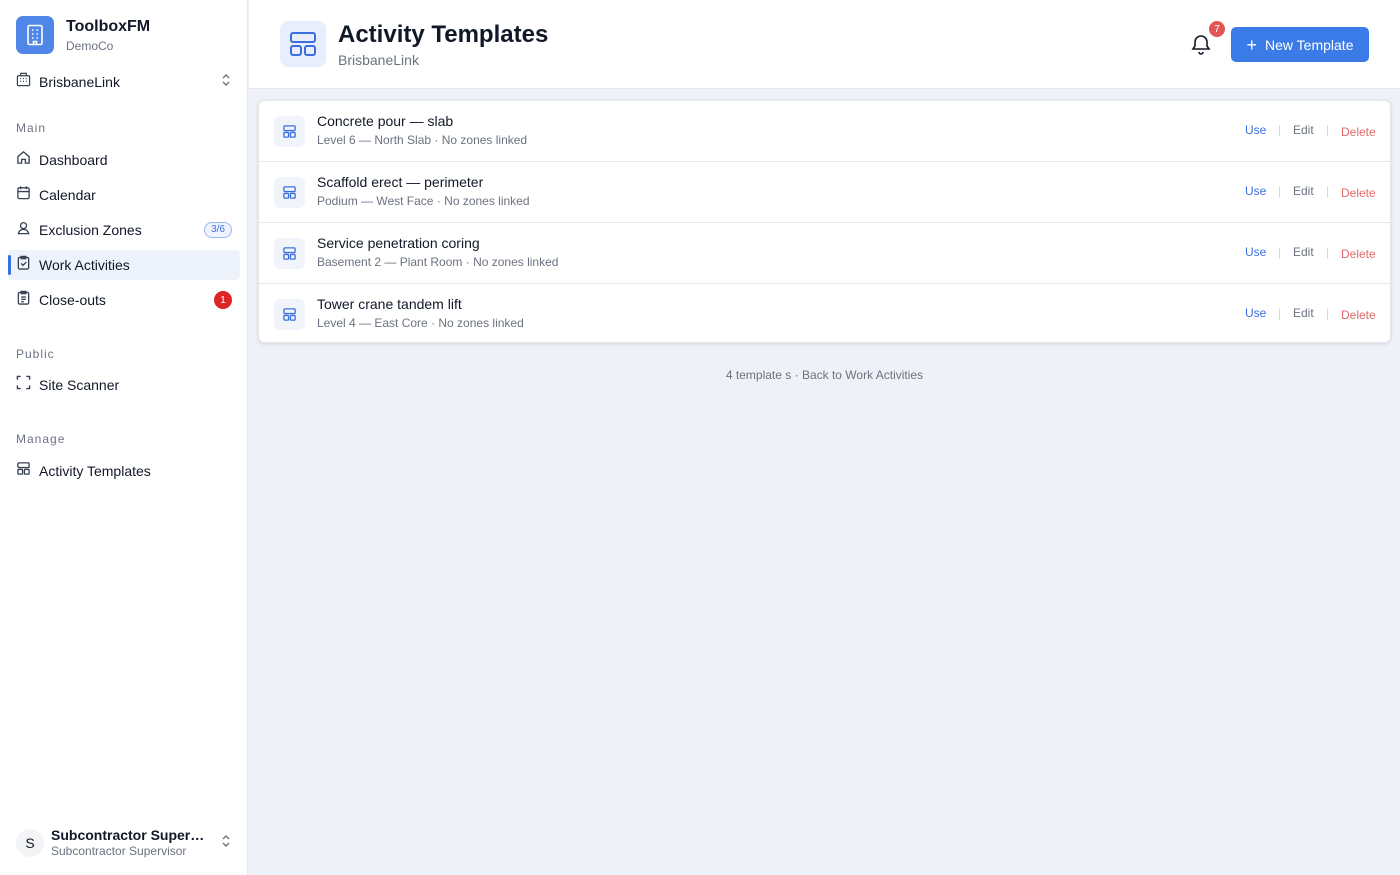 This screenshot has height=875, width=1400. Describe the element at coordinates (90, 230) in the screenshot. I see `sidebar-item-label: Exclusion Zones` at that location.